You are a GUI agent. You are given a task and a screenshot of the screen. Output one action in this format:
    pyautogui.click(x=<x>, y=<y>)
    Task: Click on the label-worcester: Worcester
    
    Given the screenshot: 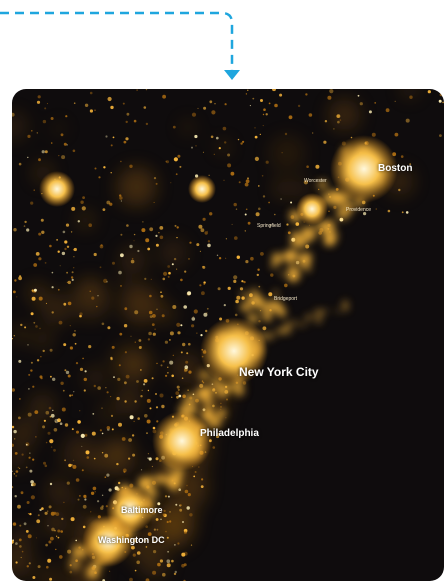 What is the action you would take?
    pyautogui.click(x=315, y=181)
    